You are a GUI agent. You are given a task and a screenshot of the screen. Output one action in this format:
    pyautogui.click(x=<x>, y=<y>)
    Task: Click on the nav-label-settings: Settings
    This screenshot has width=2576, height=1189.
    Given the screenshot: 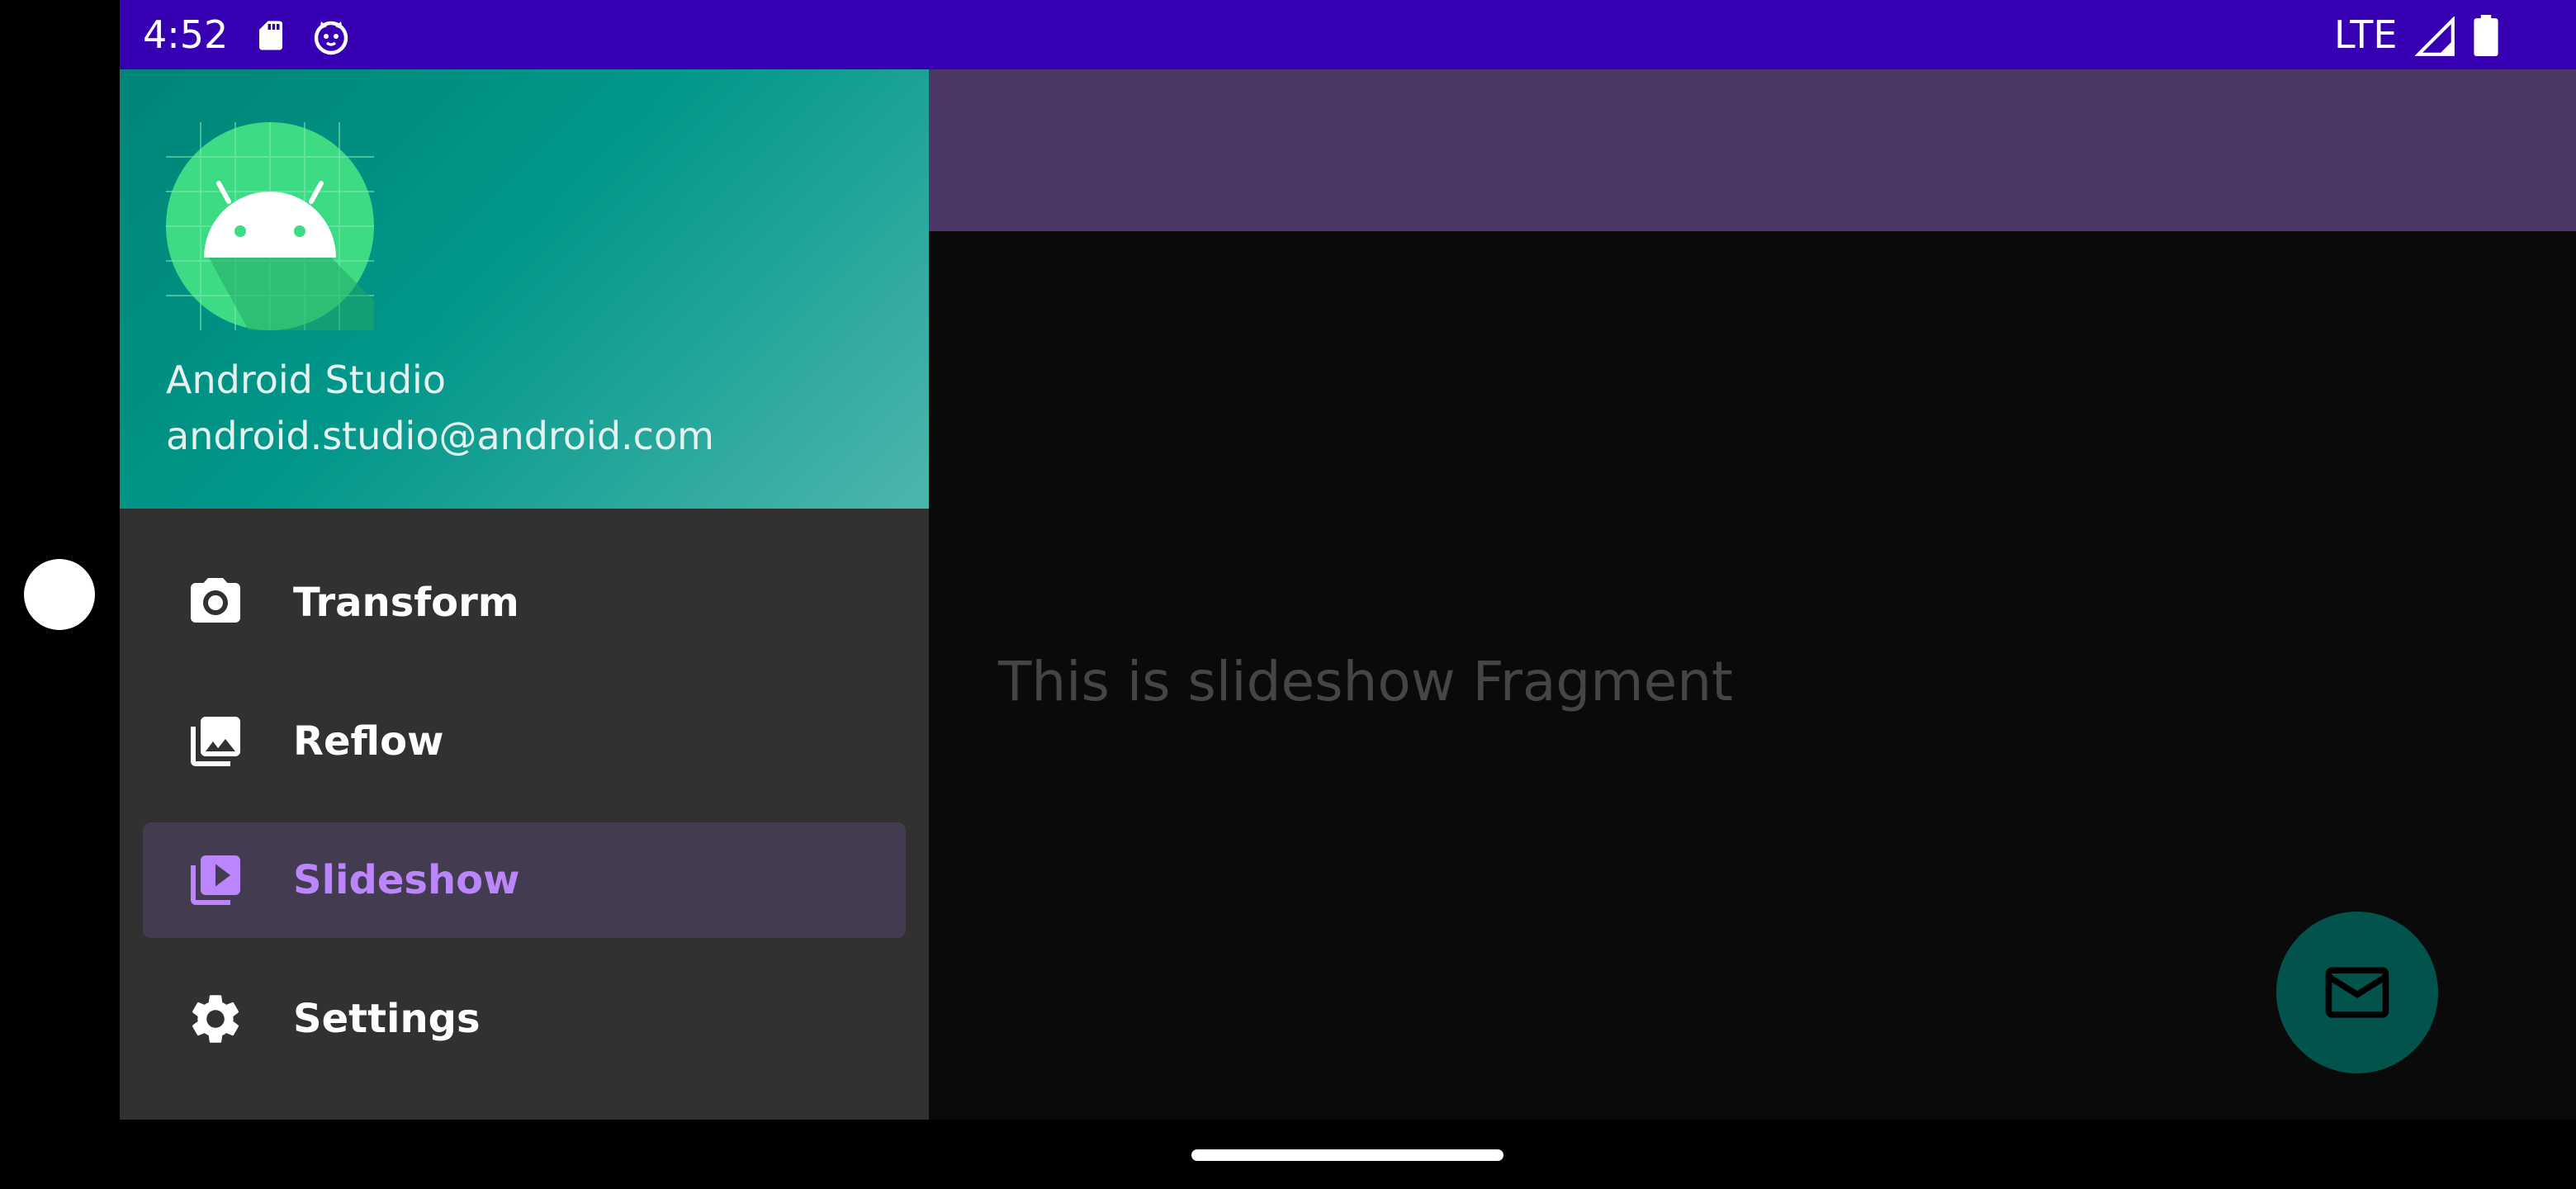 What is the action you would take?
    pyautogui.click(x=387, y=1019)
    